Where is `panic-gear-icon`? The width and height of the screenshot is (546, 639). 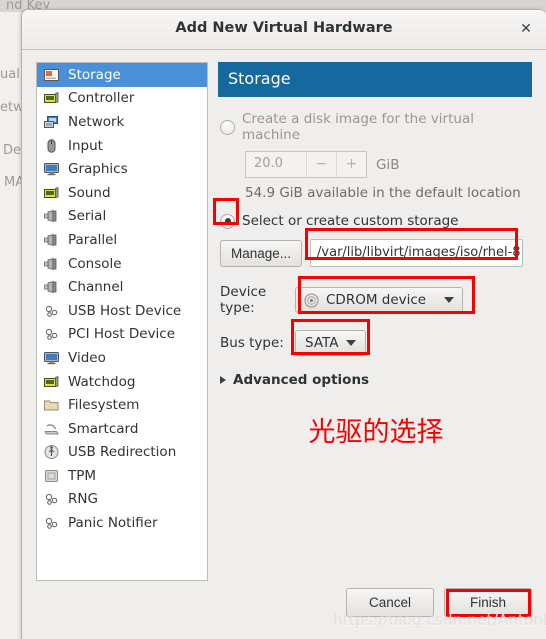 panic-gear-icon is located at coordinates (51, 523).